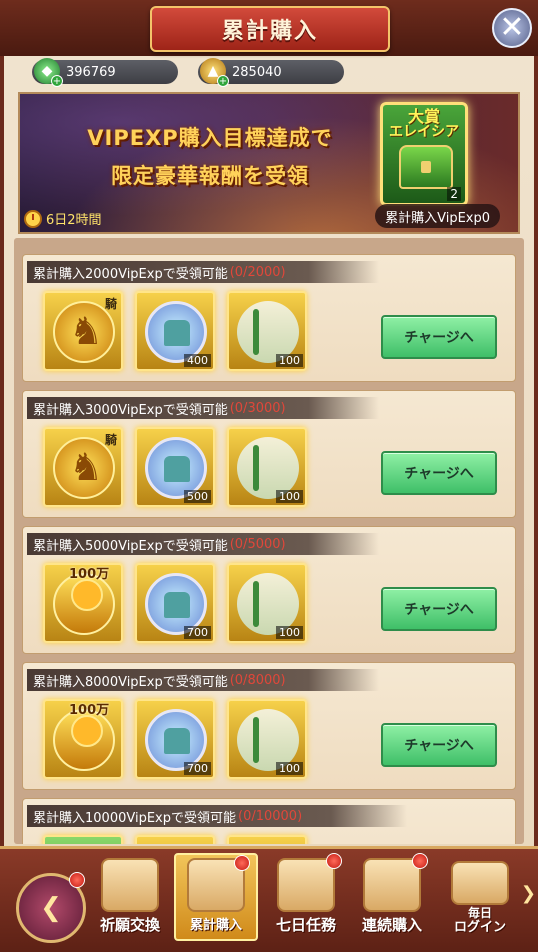  Describe the element at coordinates (437, 216) in the screenshot. I see `vip-exp-display: 累計購入VipExp0` at that location.